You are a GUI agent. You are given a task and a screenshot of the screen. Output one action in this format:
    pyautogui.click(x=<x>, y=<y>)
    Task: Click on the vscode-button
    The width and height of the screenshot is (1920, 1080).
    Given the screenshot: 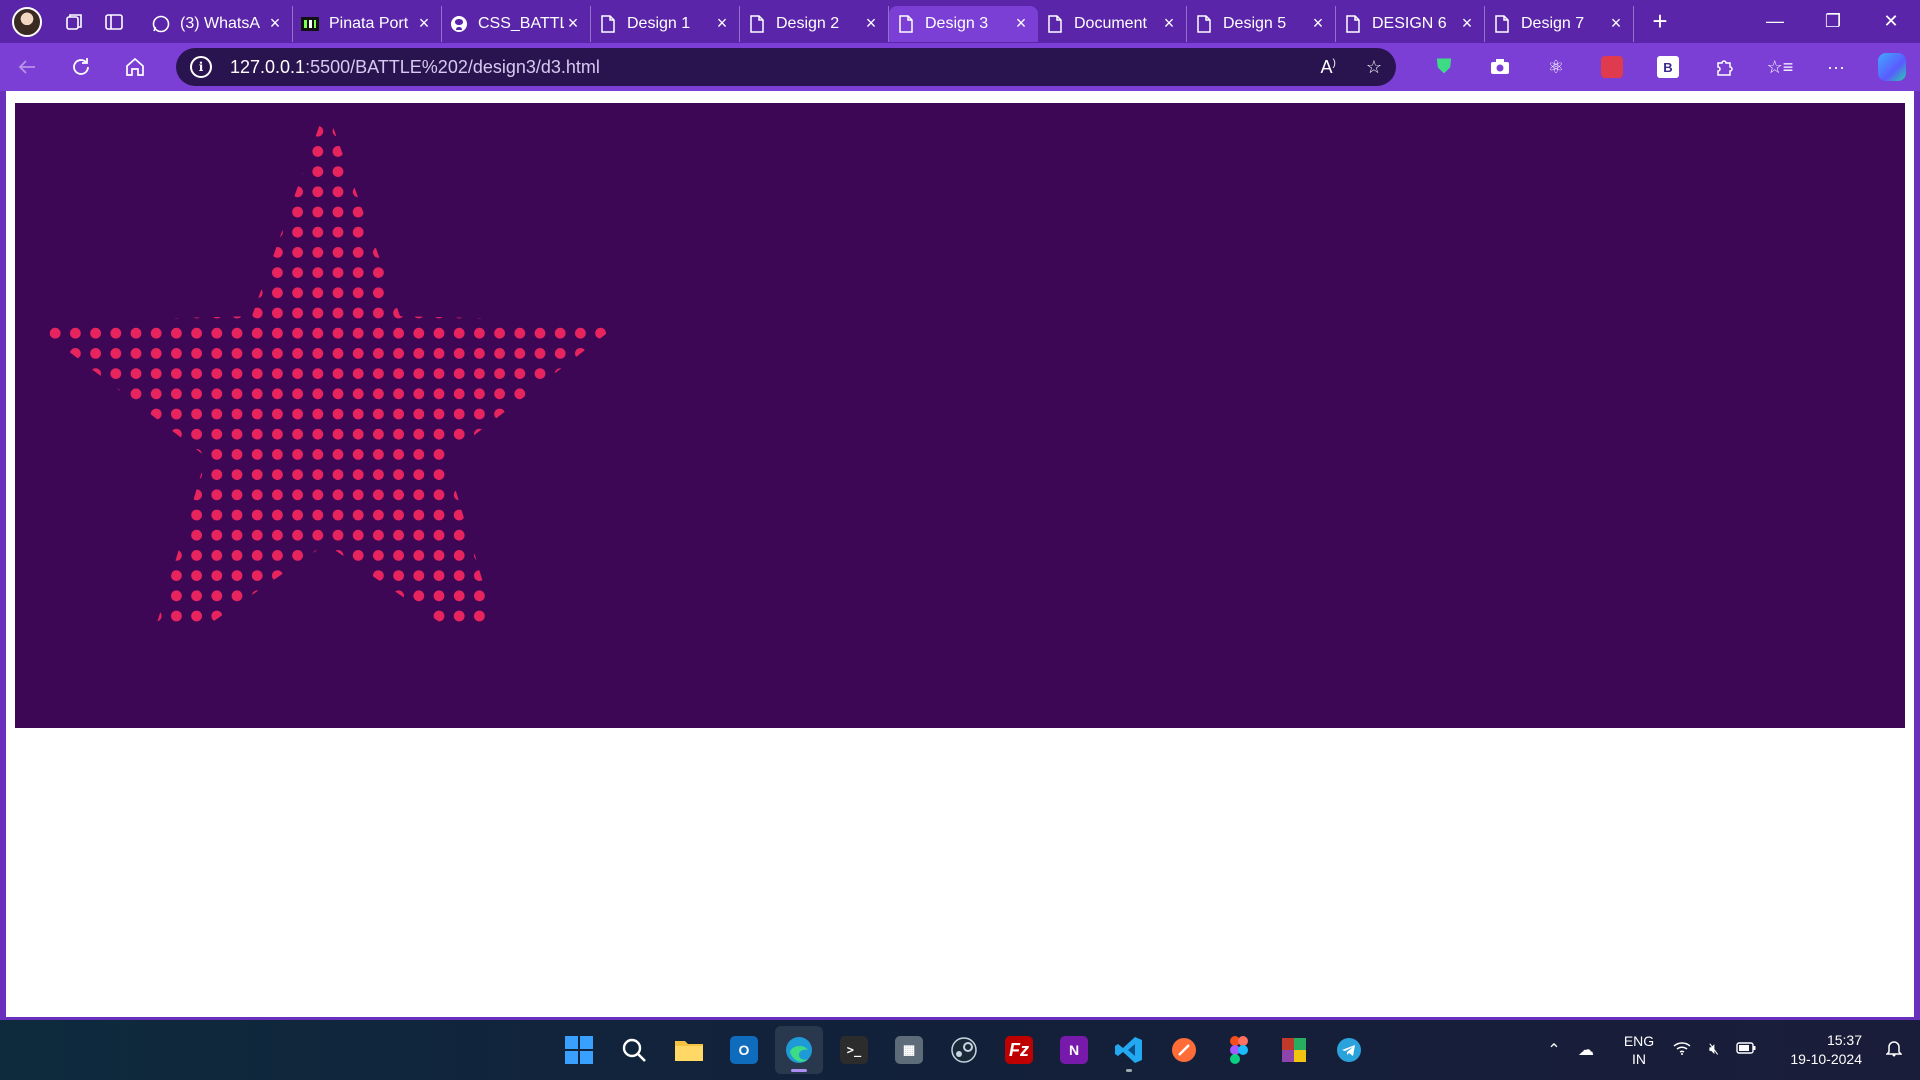 What is the action you would take?
    pyautogui.click(x=1129, y=1050)
    